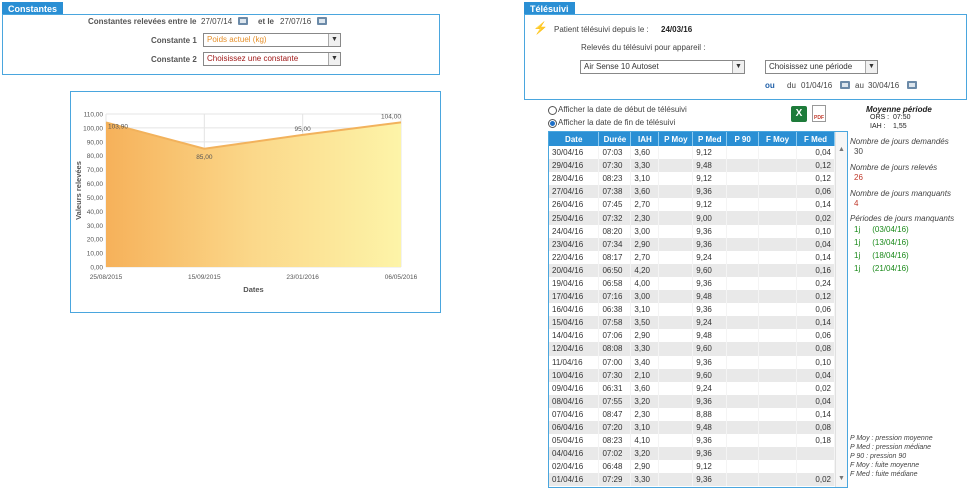 The width and height of the screenshot is (968, 488). What do you see at coordinates (692, 270) in the screenshot?
I see `table-row: 20/04/16 06:50 4,20 9,60 0,16` at bounding box center [692, 270].